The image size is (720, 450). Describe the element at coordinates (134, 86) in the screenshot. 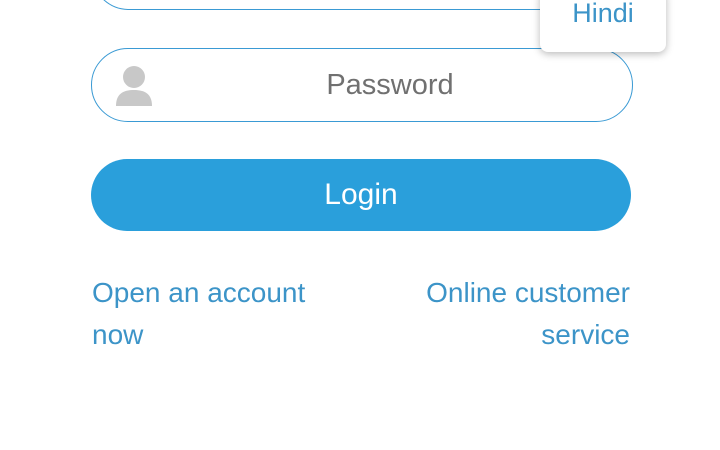

I see `user-icon` at that location.